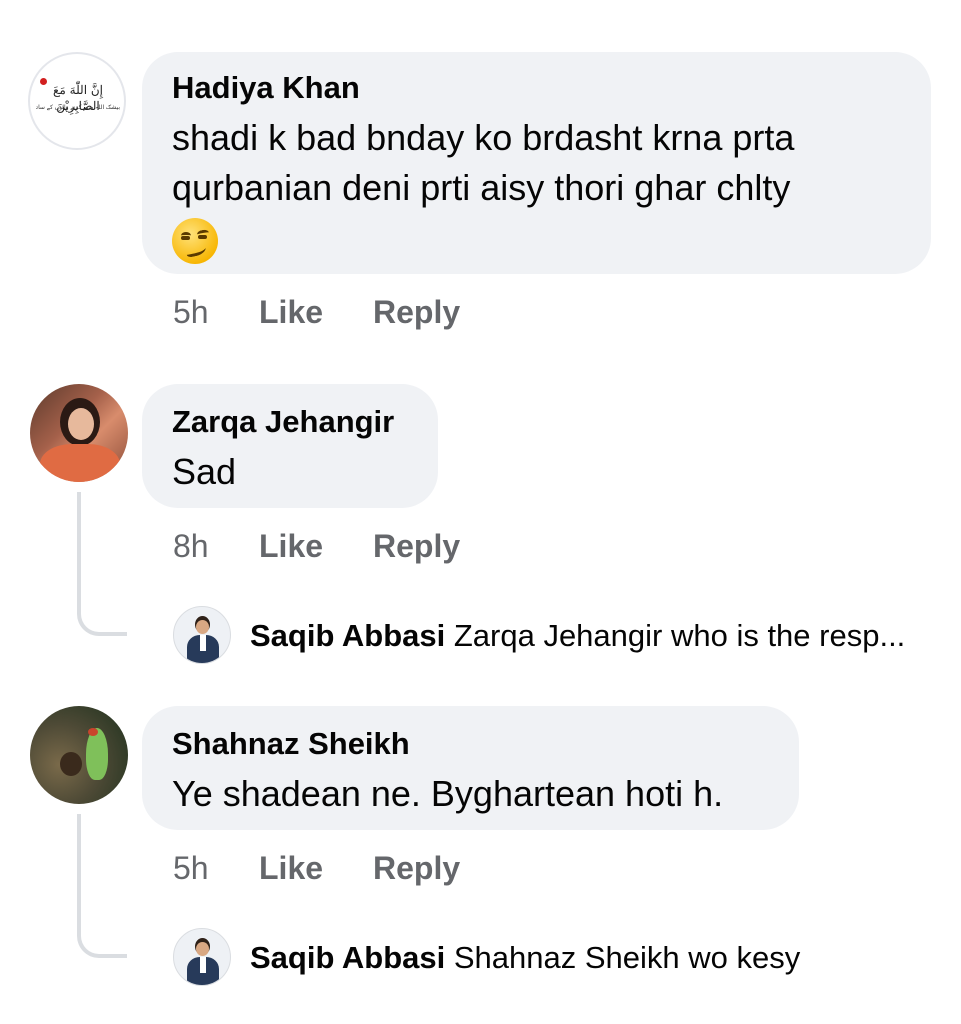  I want to click on smirk-emoji-icon, so click(195, 241).